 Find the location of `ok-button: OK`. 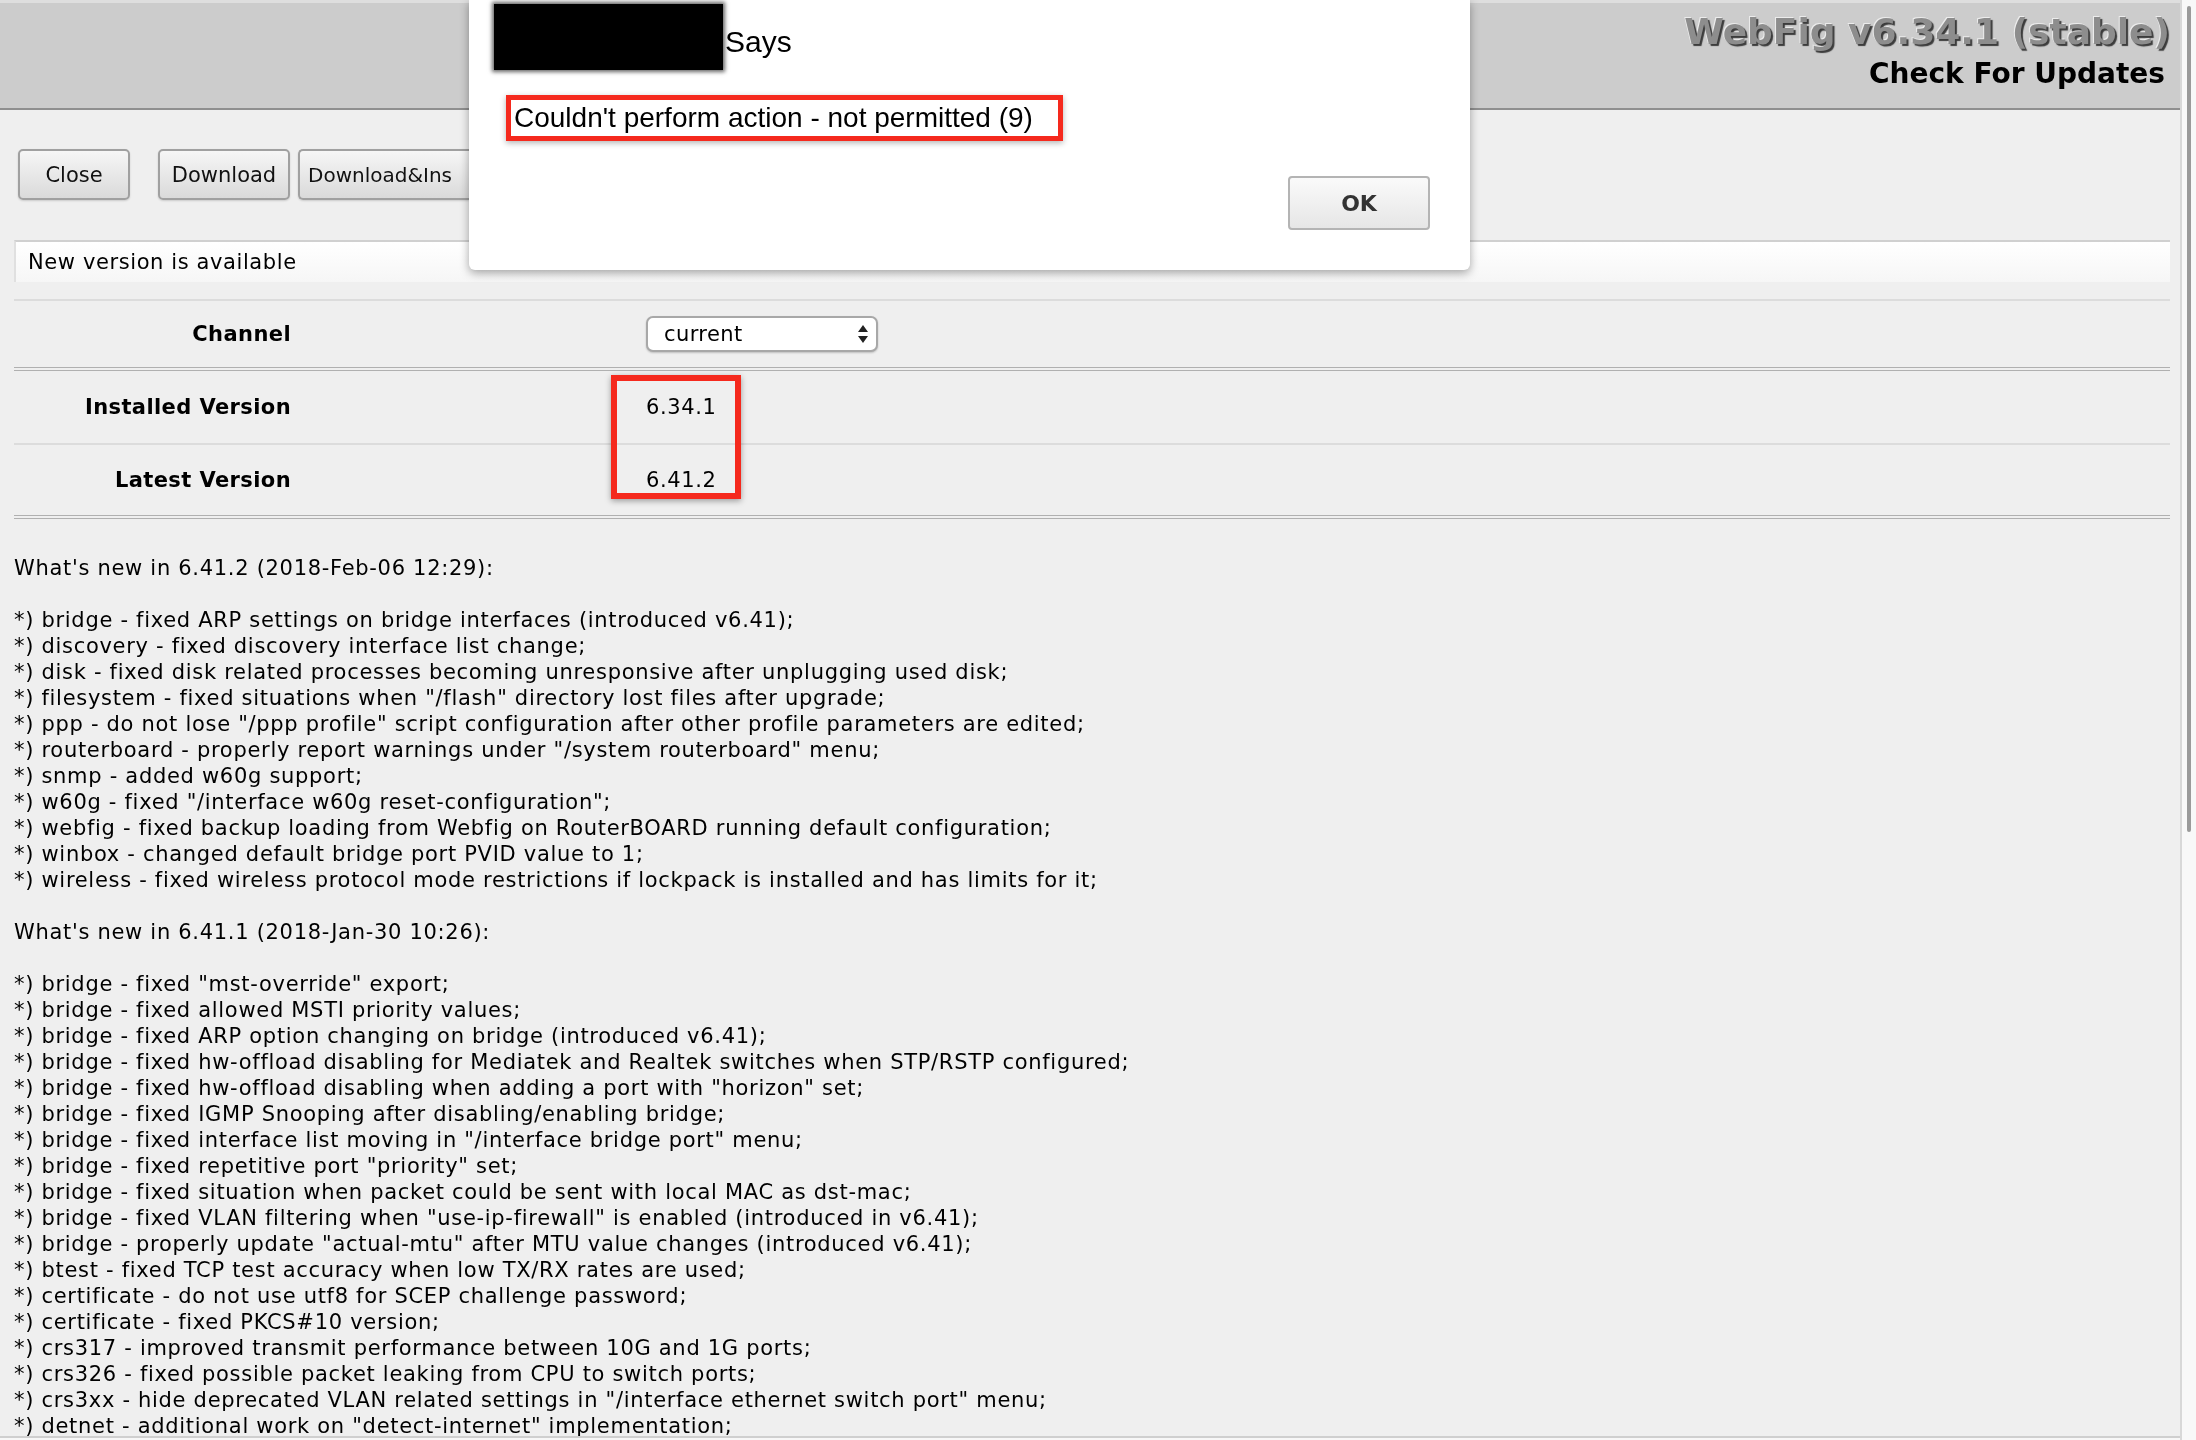

ok-button: OK is located at coordinates (1359, 203).